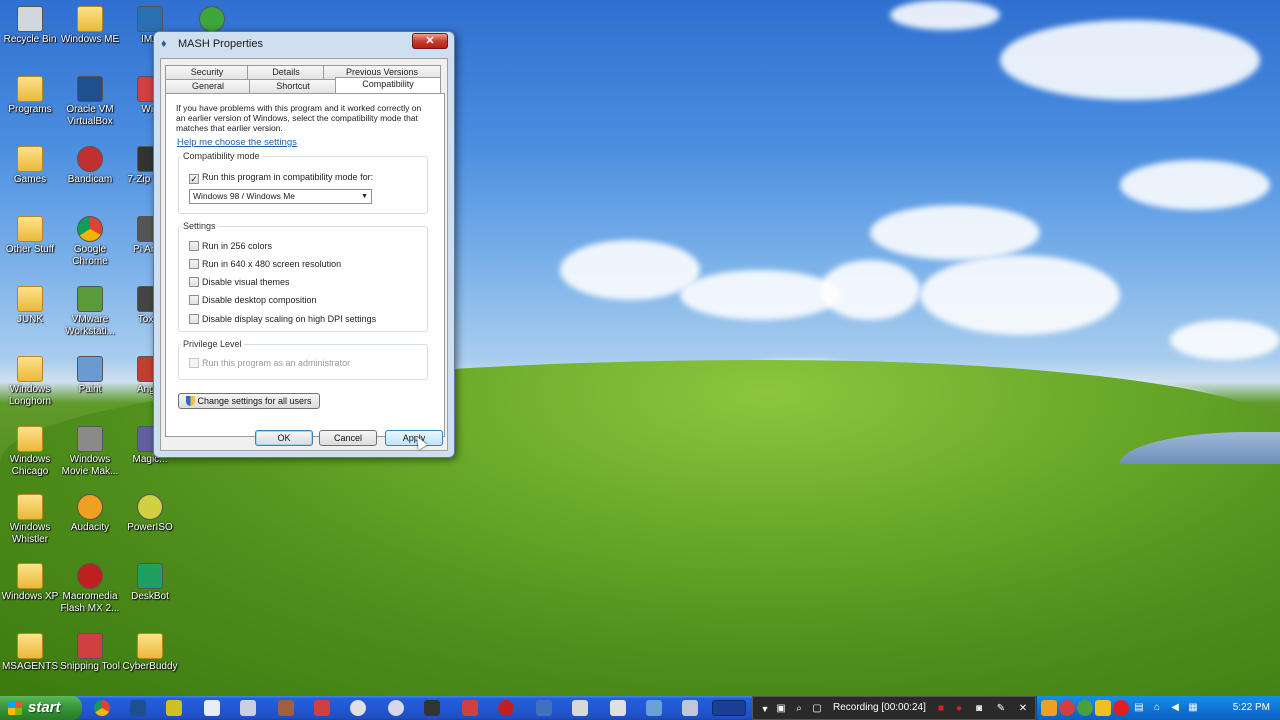 The width and height of the screenshot is (1280, 720). Describe the element at coordinates (150, 507) in the screenshot. I see `poweriso-icon` at that location.